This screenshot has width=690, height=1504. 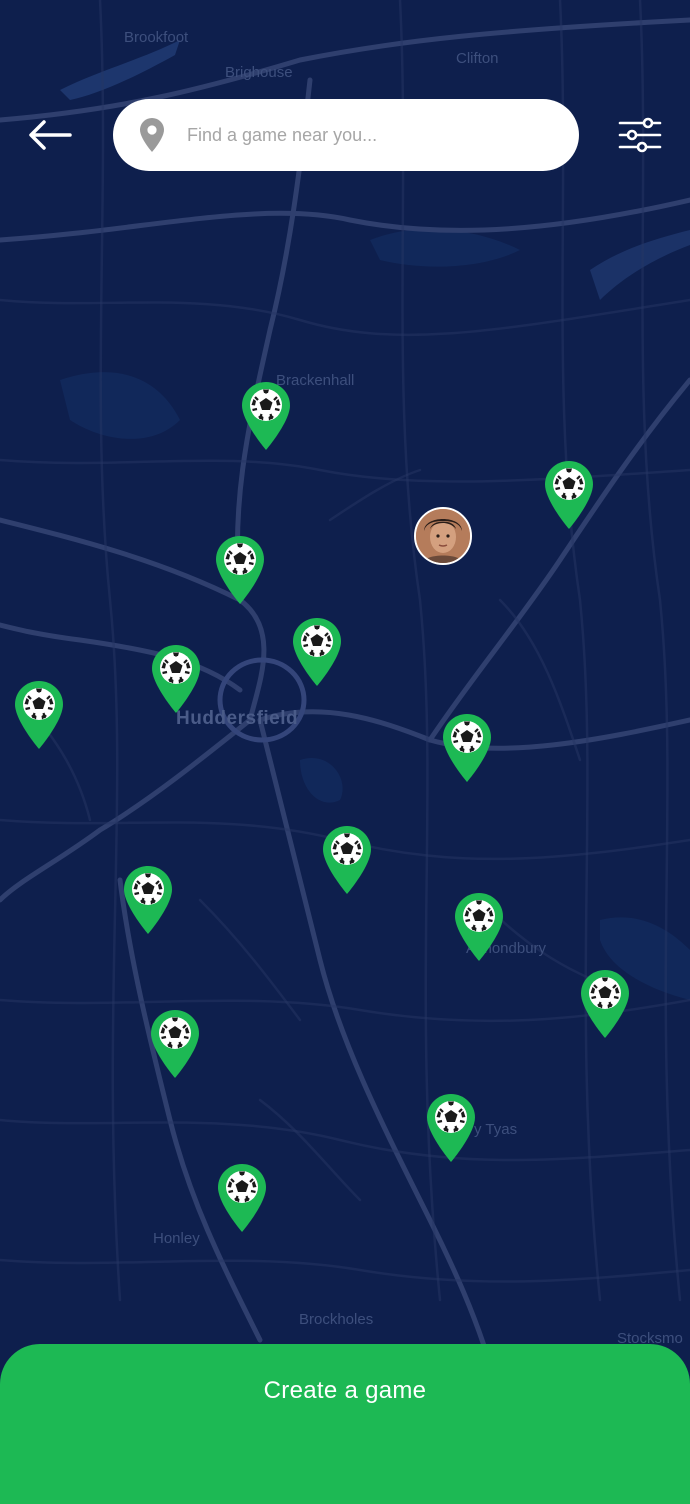 What do you see at coordinates (345, 1424) in the screenshot?
I see `create-game-button: Create a game` at bounding box center [345, 1424].